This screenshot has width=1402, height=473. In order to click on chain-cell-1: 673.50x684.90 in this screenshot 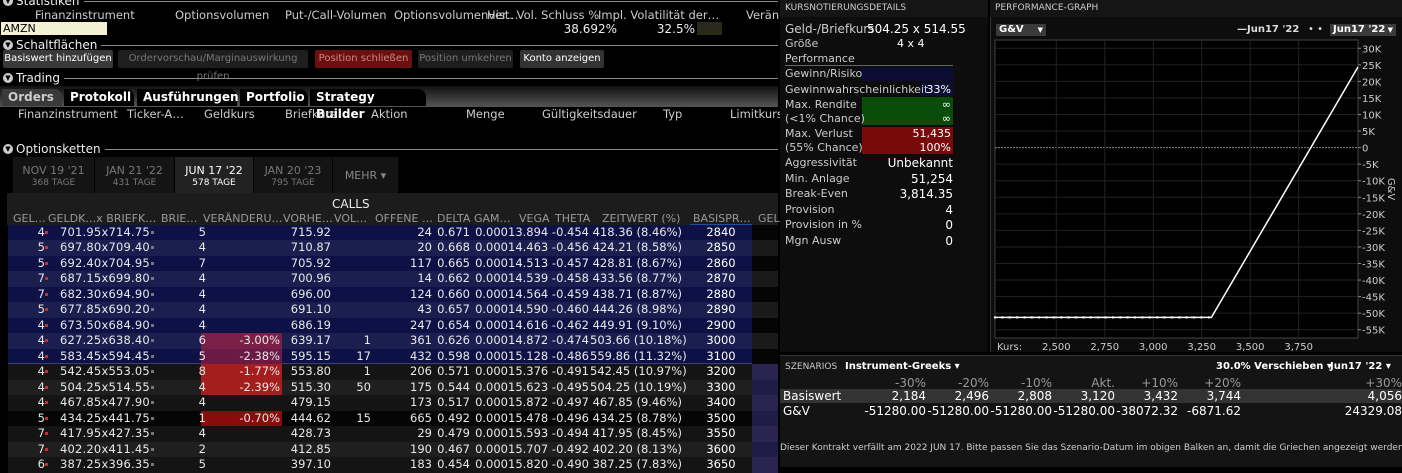, I will do `click(109, 326)`.